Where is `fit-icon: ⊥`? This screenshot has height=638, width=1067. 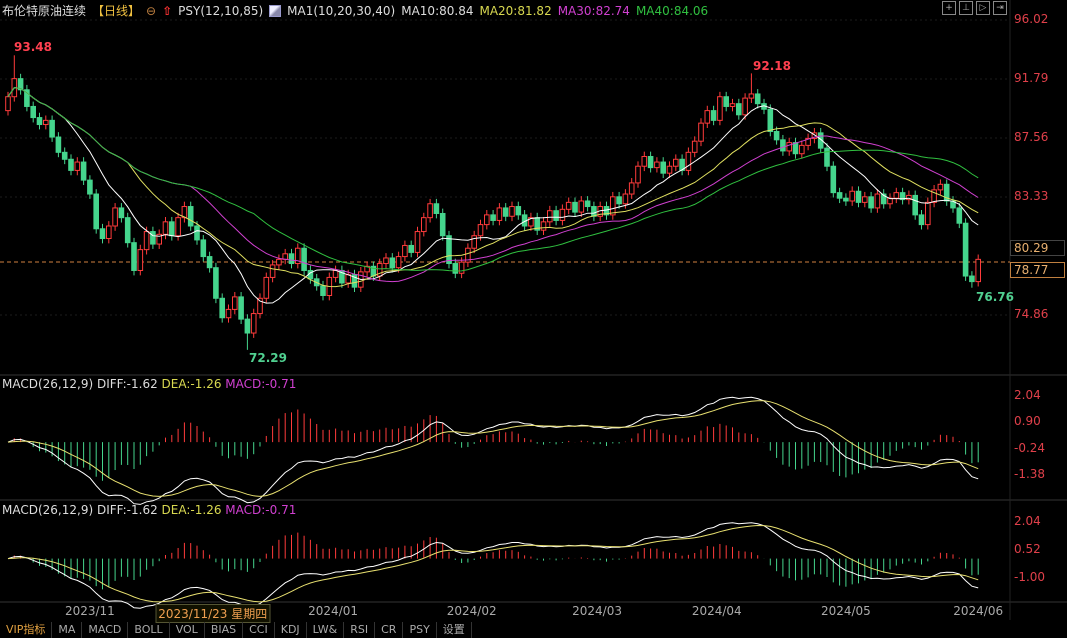 fit-icon: ⊥ is located at coordinates (966, 8).